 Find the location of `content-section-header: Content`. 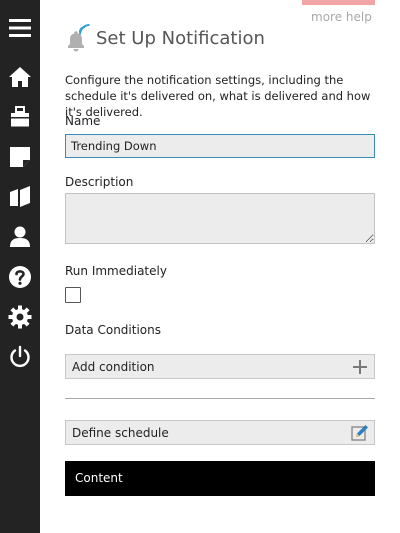

content-section-header: Content is located at coordinates (220, 478).